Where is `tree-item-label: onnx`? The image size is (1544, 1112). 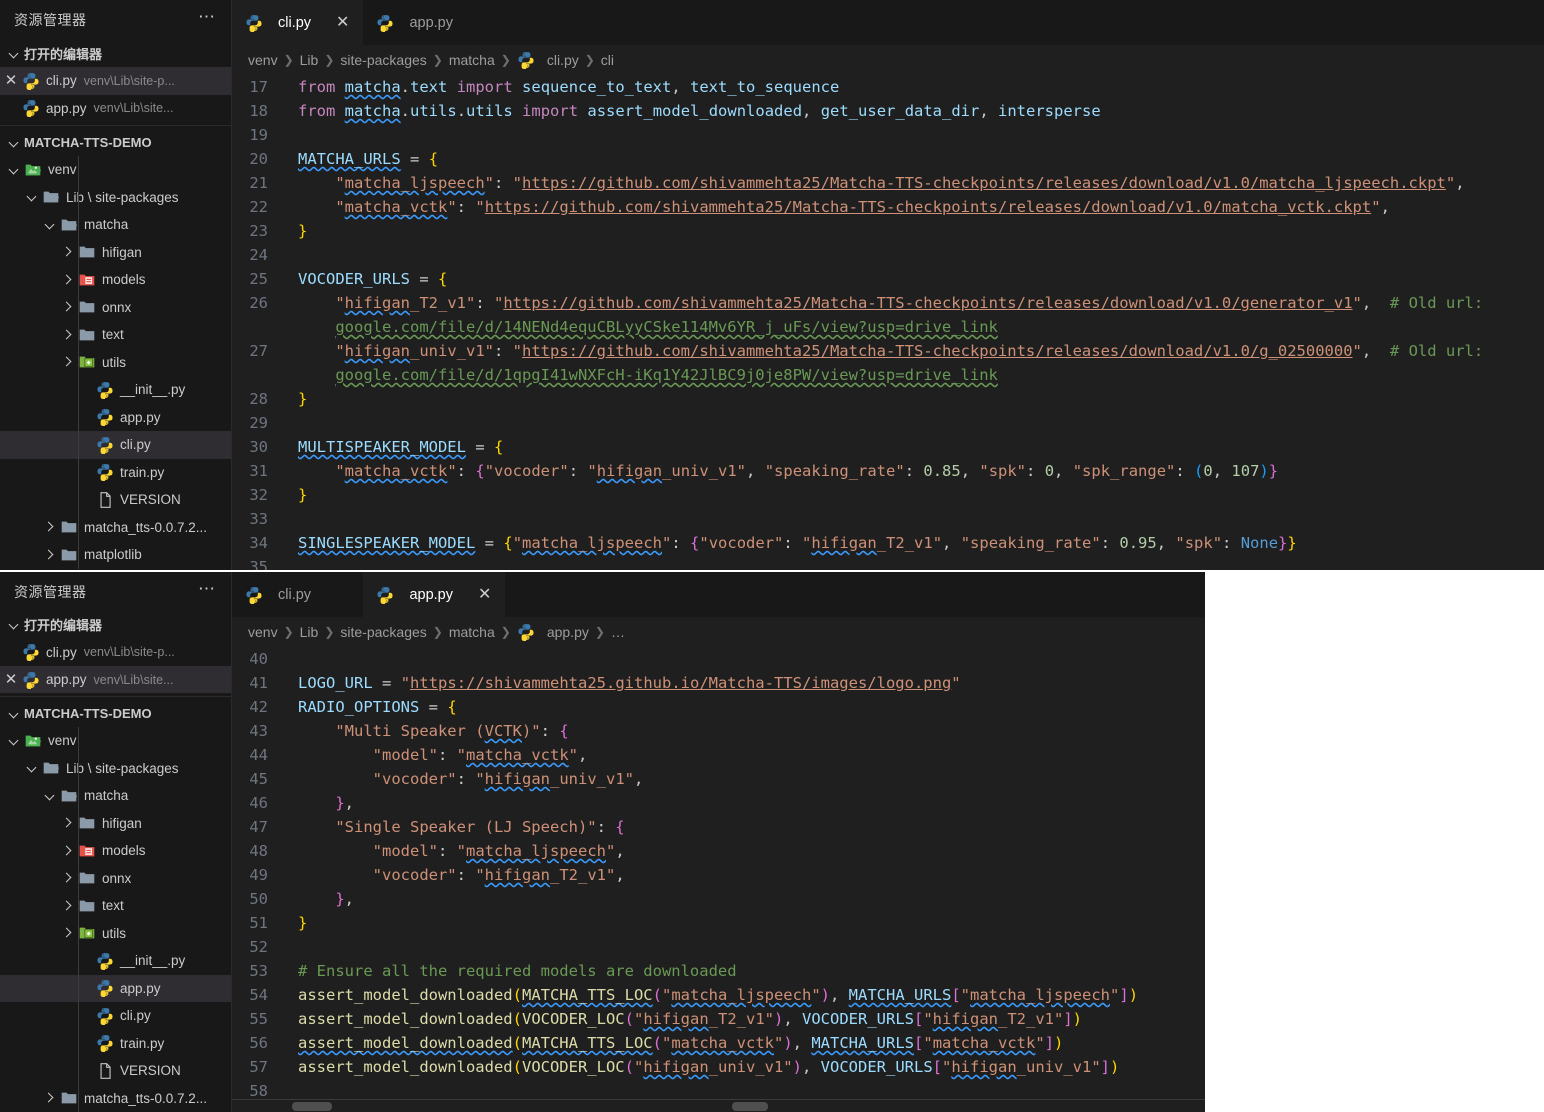
tree-item-label: onnx is located at coordinates (117, 878).